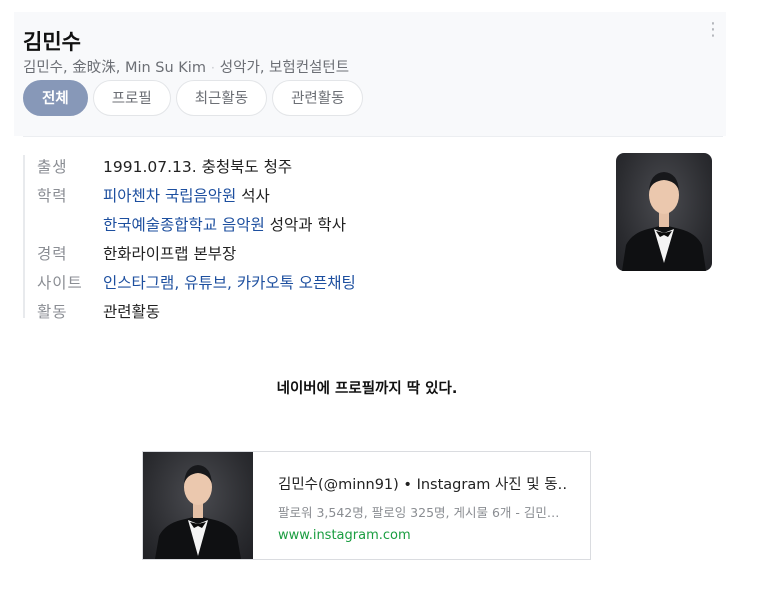 Image resolution: width=772 pixels, height=594 pixels. What do you see at coordinates (344, 535) in the screenshot?
I see `instagram-url: www.instagram.com` at bounding box center [344, 535].